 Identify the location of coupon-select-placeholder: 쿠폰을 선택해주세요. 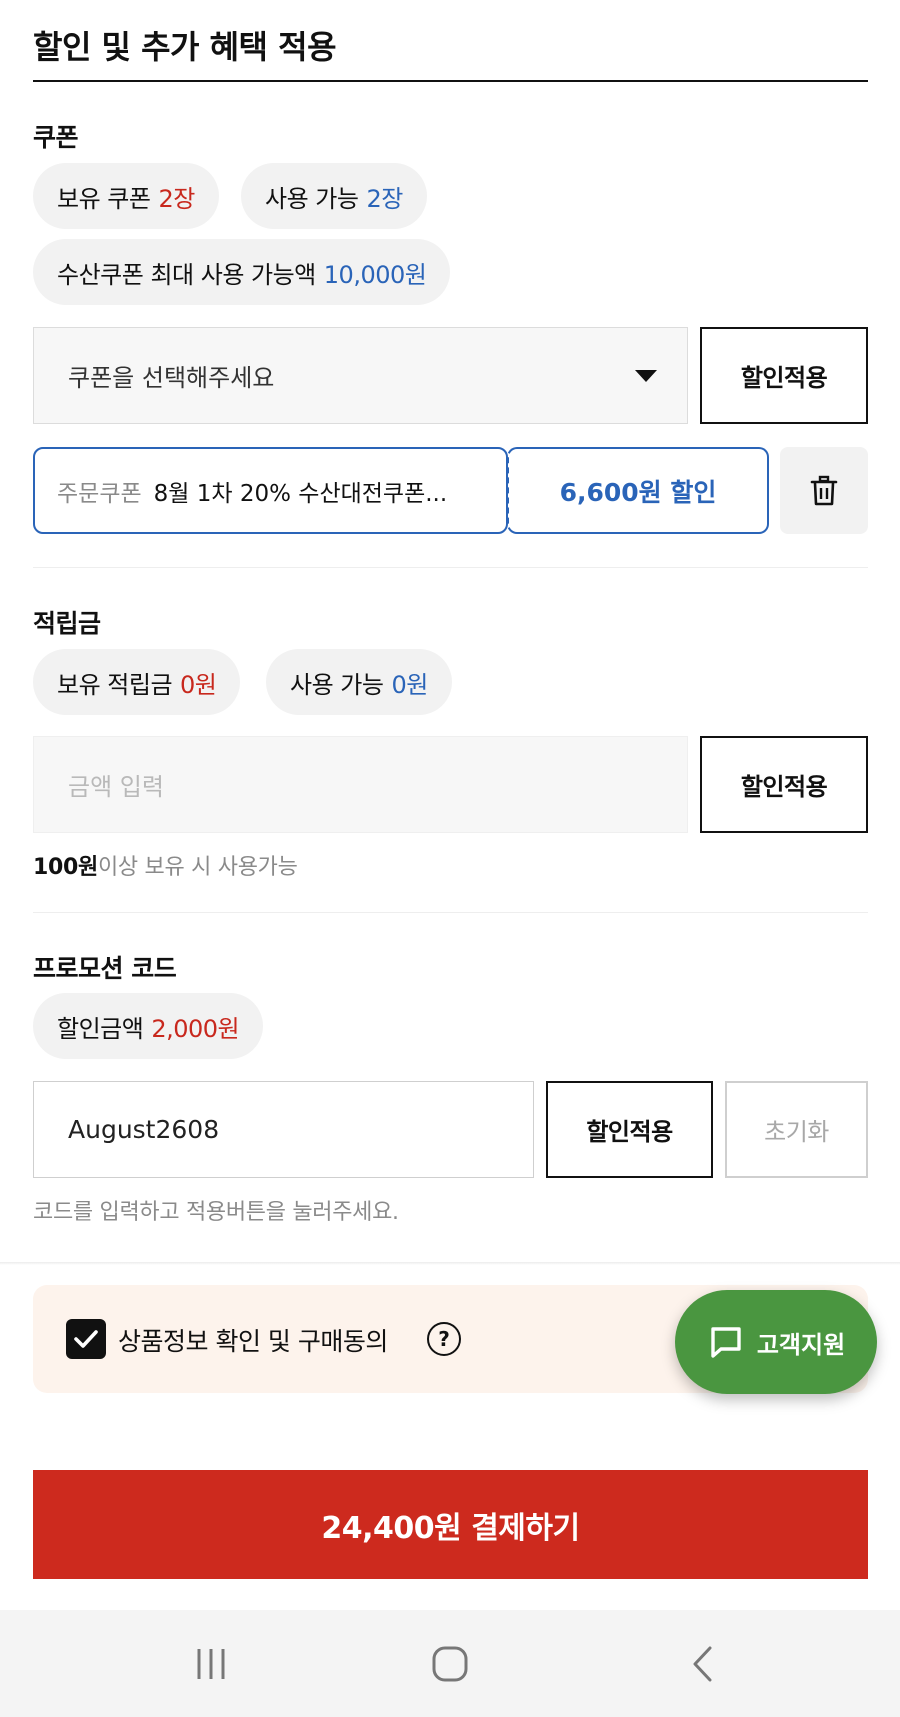
(171, 378).